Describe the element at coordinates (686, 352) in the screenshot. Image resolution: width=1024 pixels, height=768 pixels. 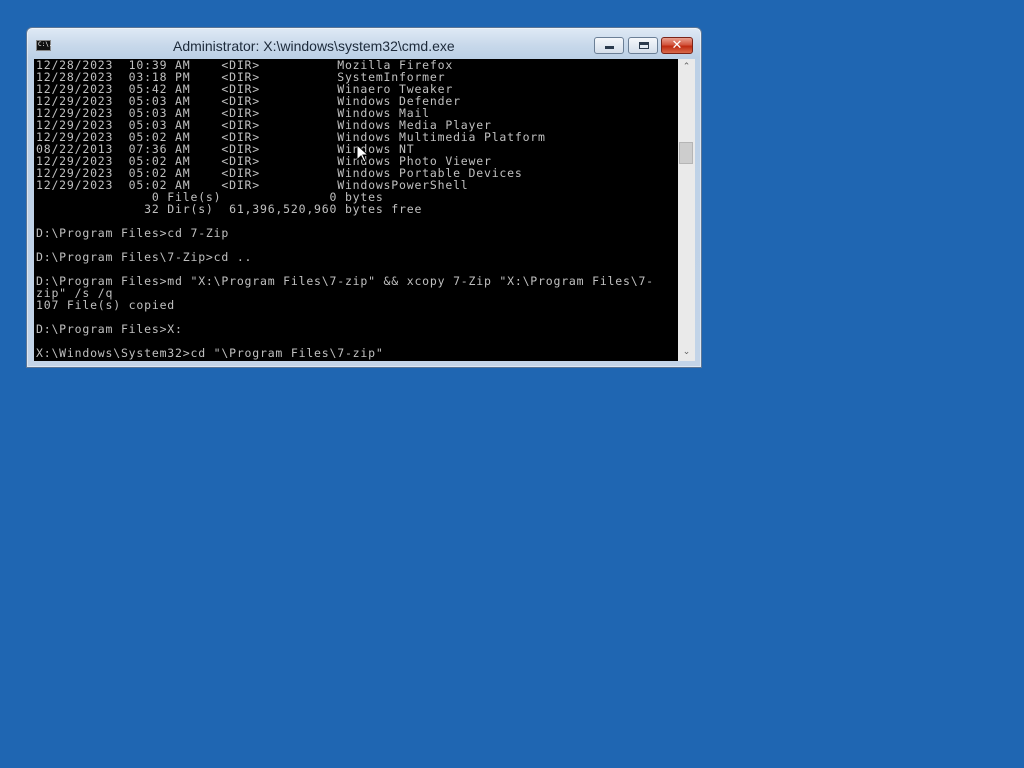
I see `scroll-down-button: ⌄` at that location.